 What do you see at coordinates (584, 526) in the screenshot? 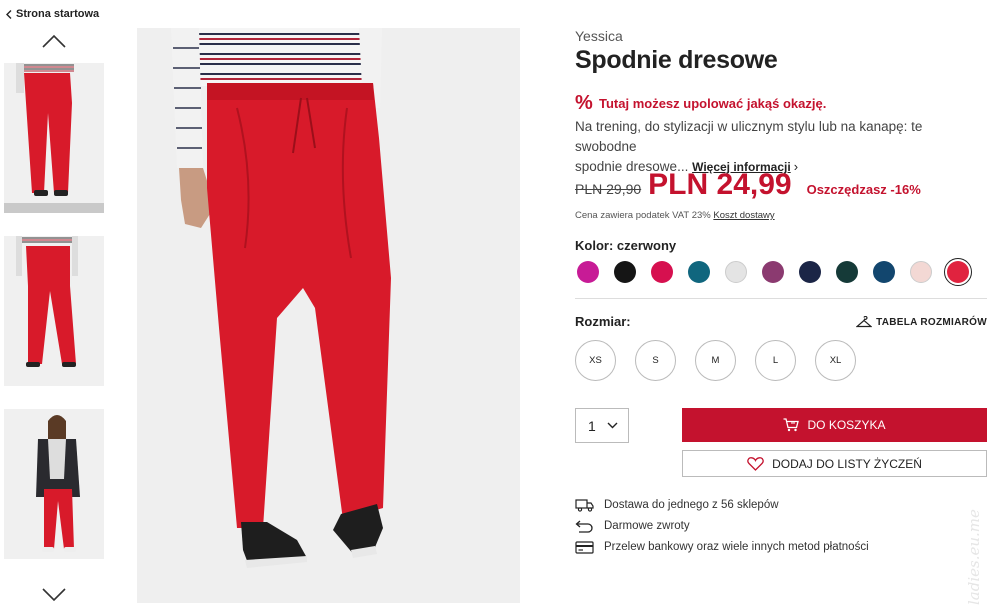
I see `return-icon` at bounding box center [584, 526].